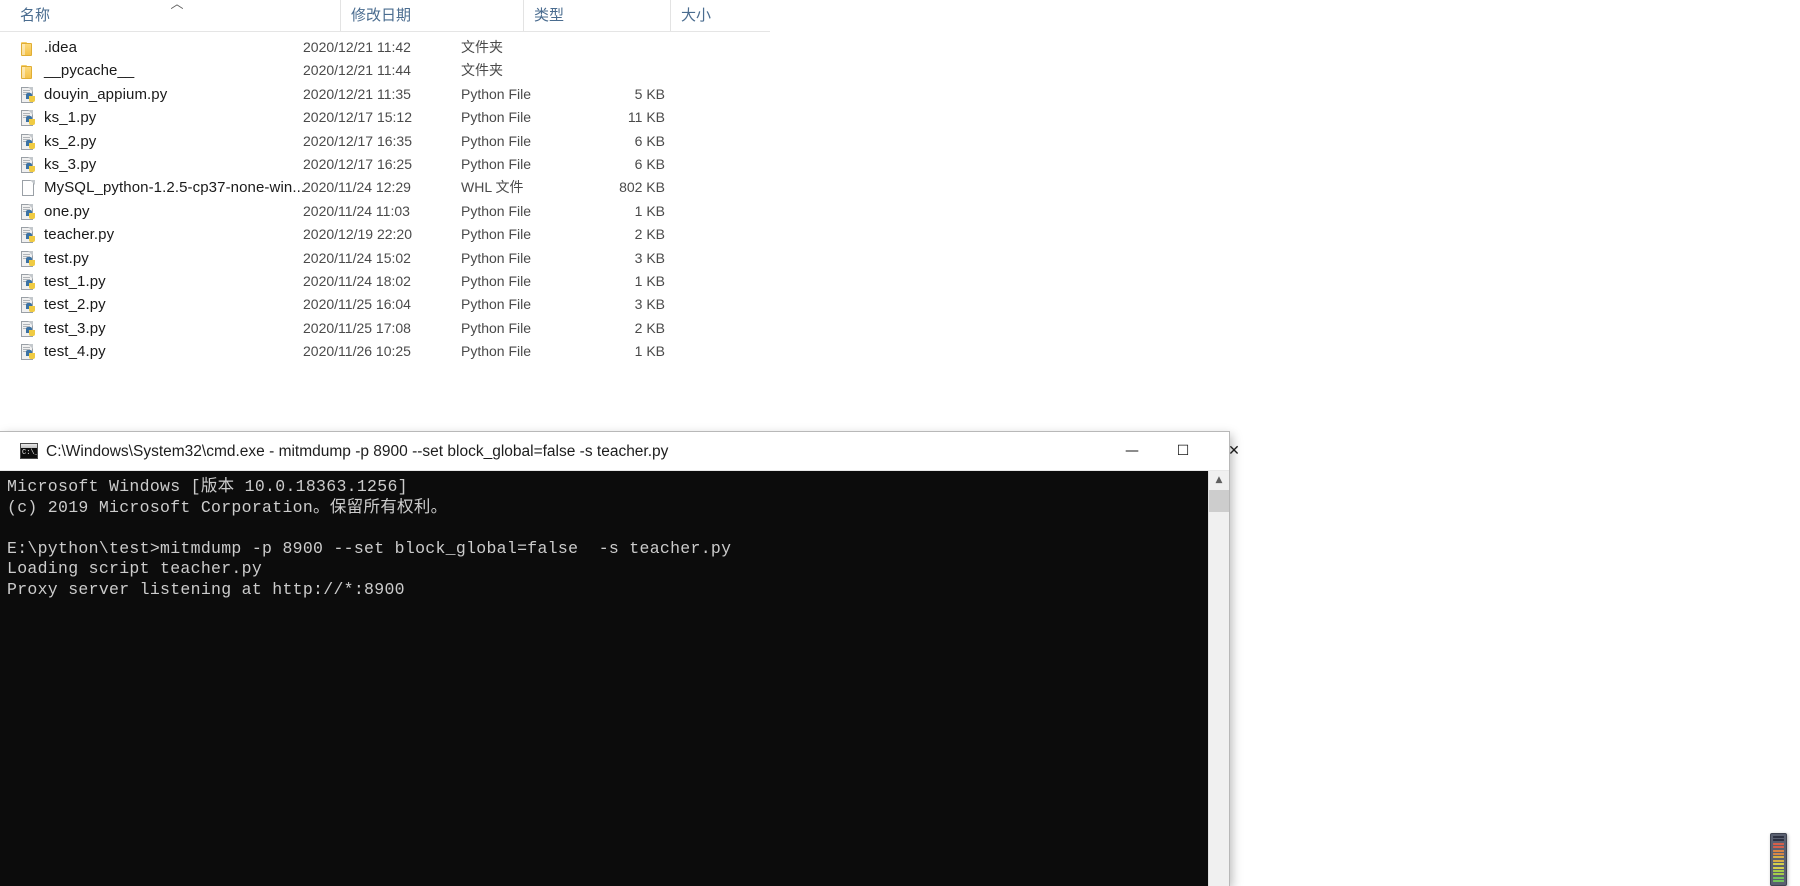 This screenshot has width=1800, height=886. Describe the element at coordinates (70, 164) in the screenshot. I see `file-name: ks_3.py` at that location.